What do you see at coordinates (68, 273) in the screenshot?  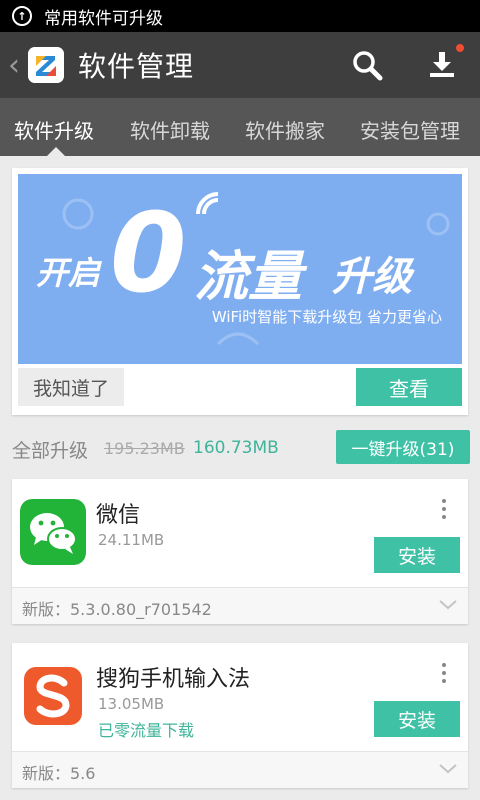 I see `headline-part-open: 开启` at bounding box center [68, 273].